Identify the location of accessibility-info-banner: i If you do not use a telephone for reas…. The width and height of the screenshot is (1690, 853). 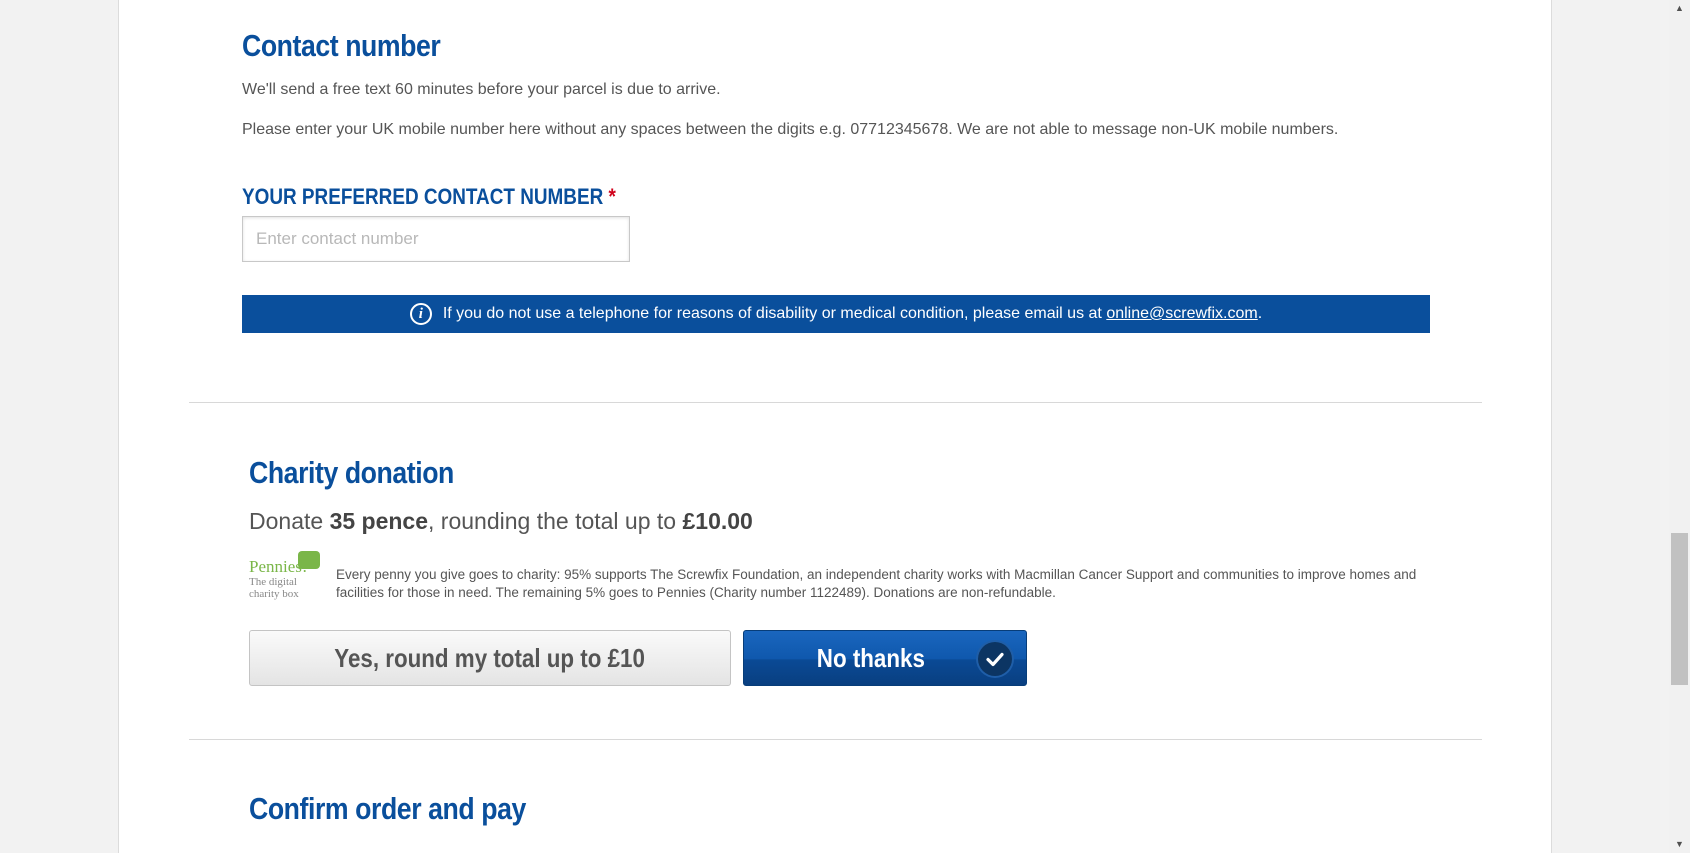
(836, 314).